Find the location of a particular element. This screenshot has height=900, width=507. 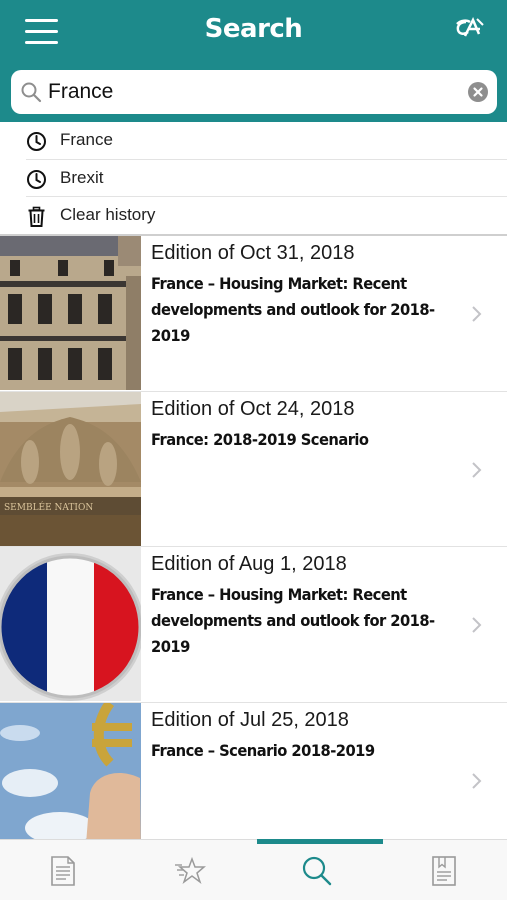

french-flag-thumbnail is located at coordinates (70, 624).